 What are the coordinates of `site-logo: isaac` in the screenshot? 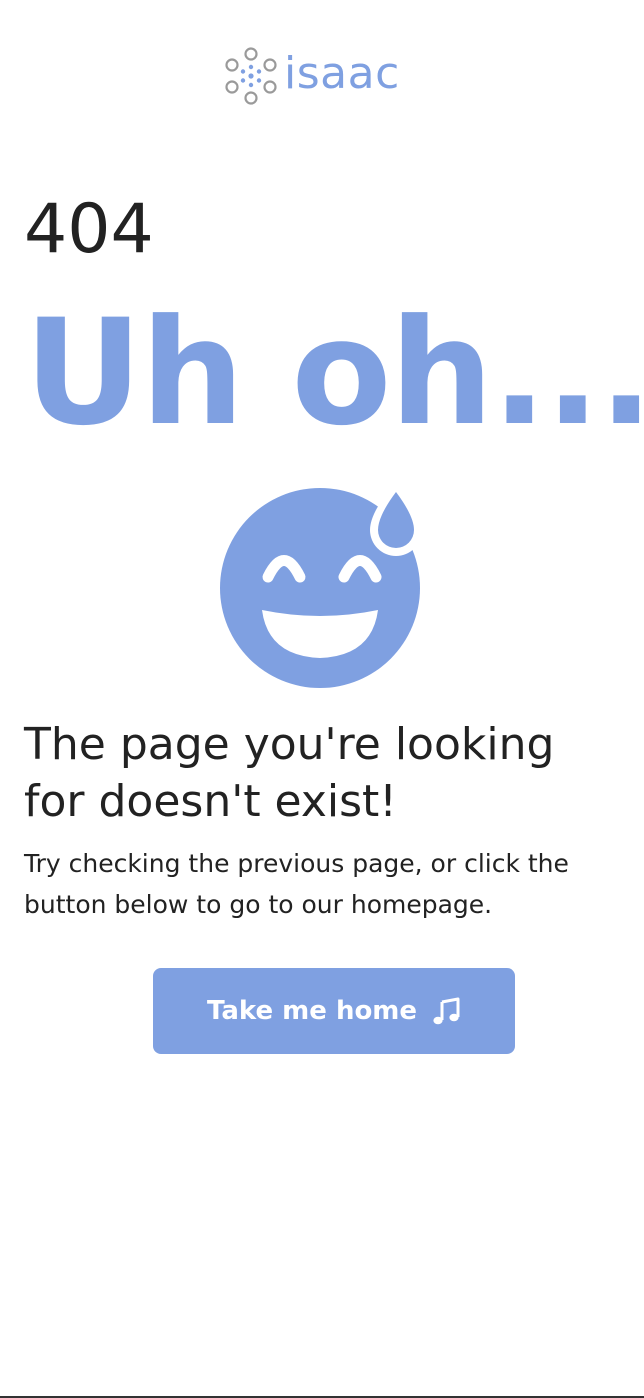 It's located at (312, 76).